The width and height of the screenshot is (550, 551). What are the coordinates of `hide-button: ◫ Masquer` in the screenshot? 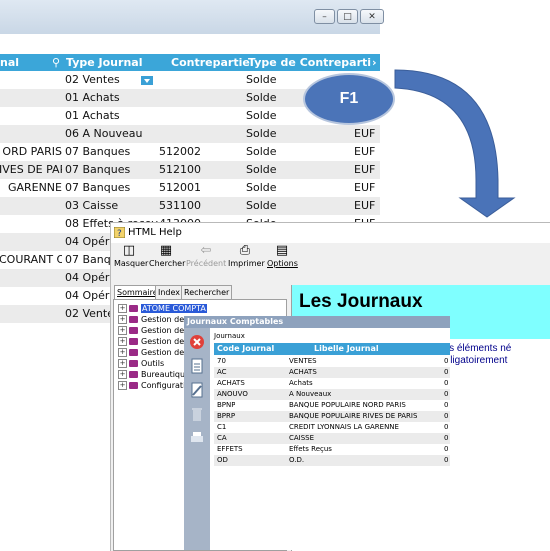 It's located at (131, 256).